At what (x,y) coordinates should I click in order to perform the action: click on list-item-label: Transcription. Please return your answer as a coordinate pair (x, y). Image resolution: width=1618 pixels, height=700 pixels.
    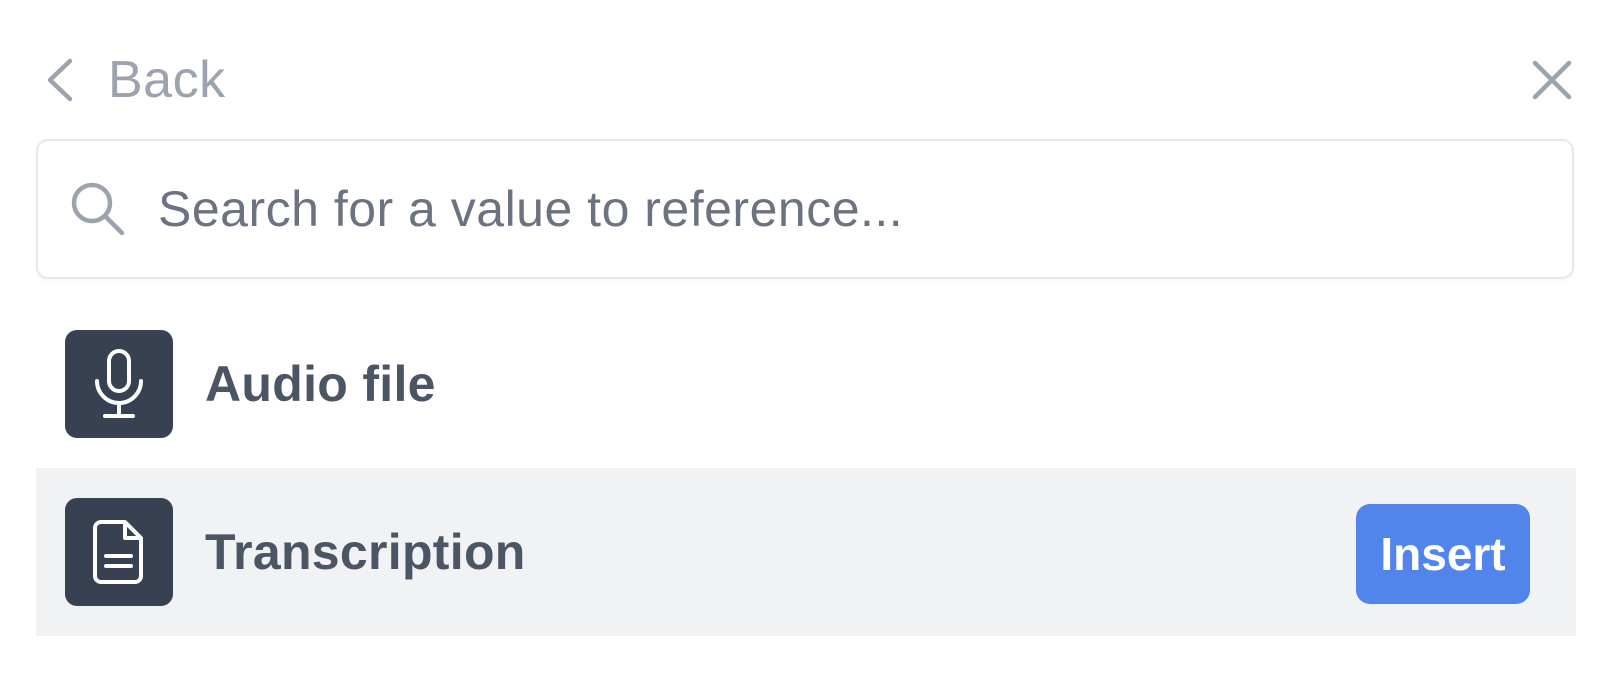
    Looking at the image, I should click on (365, 552).